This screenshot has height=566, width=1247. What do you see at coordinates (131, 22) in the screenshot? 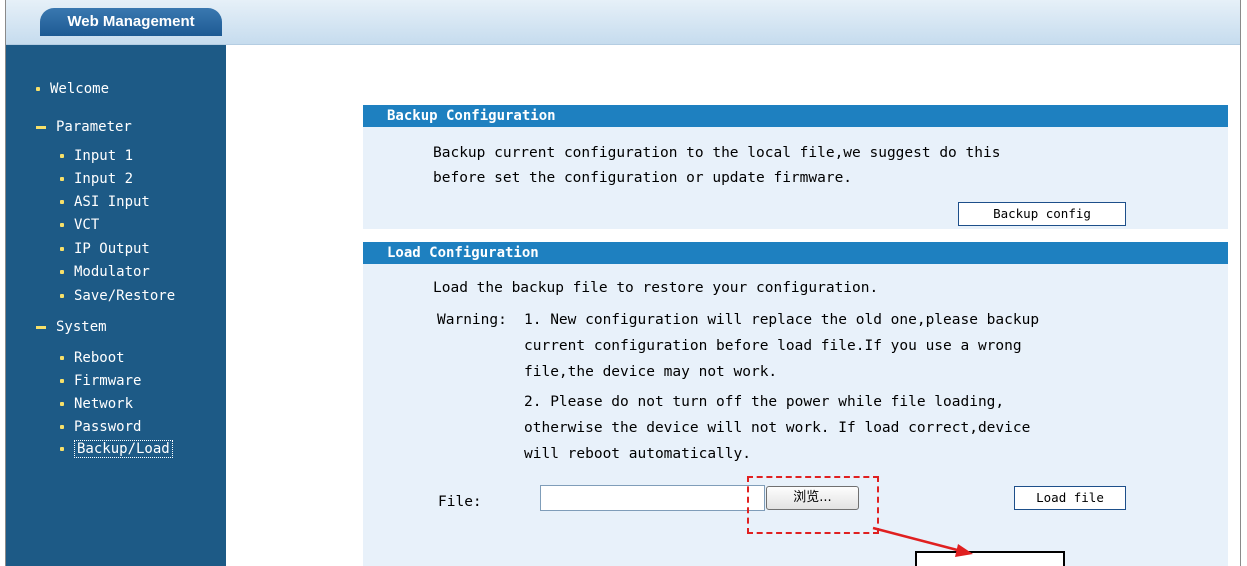
I see `brand-tab: Web Management` at bounding box center [131, 22].